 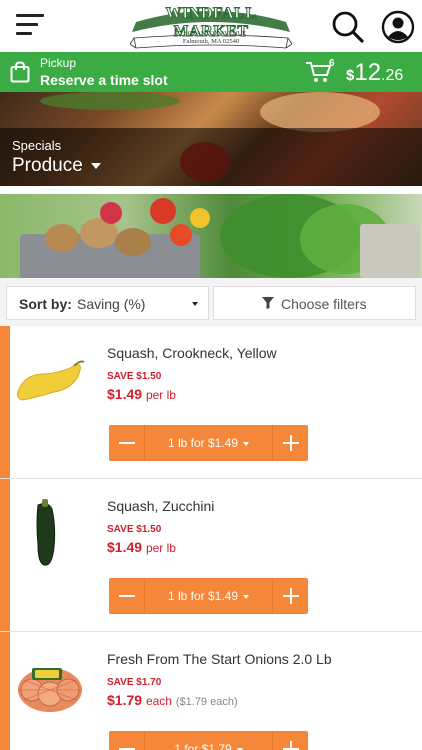 I want to click on logo-city: Falmouth, MA 02540, so click(x=211, y=41).